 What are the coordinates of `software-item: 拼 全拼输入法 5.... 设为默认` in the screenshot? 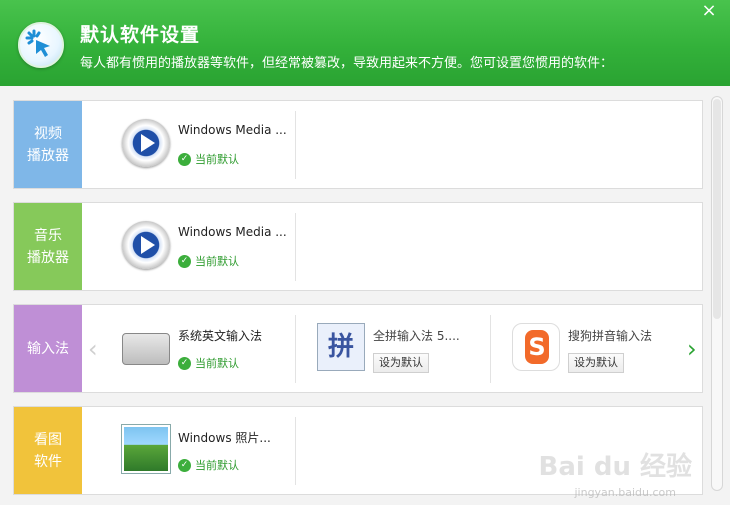 It's located at (374, 348).